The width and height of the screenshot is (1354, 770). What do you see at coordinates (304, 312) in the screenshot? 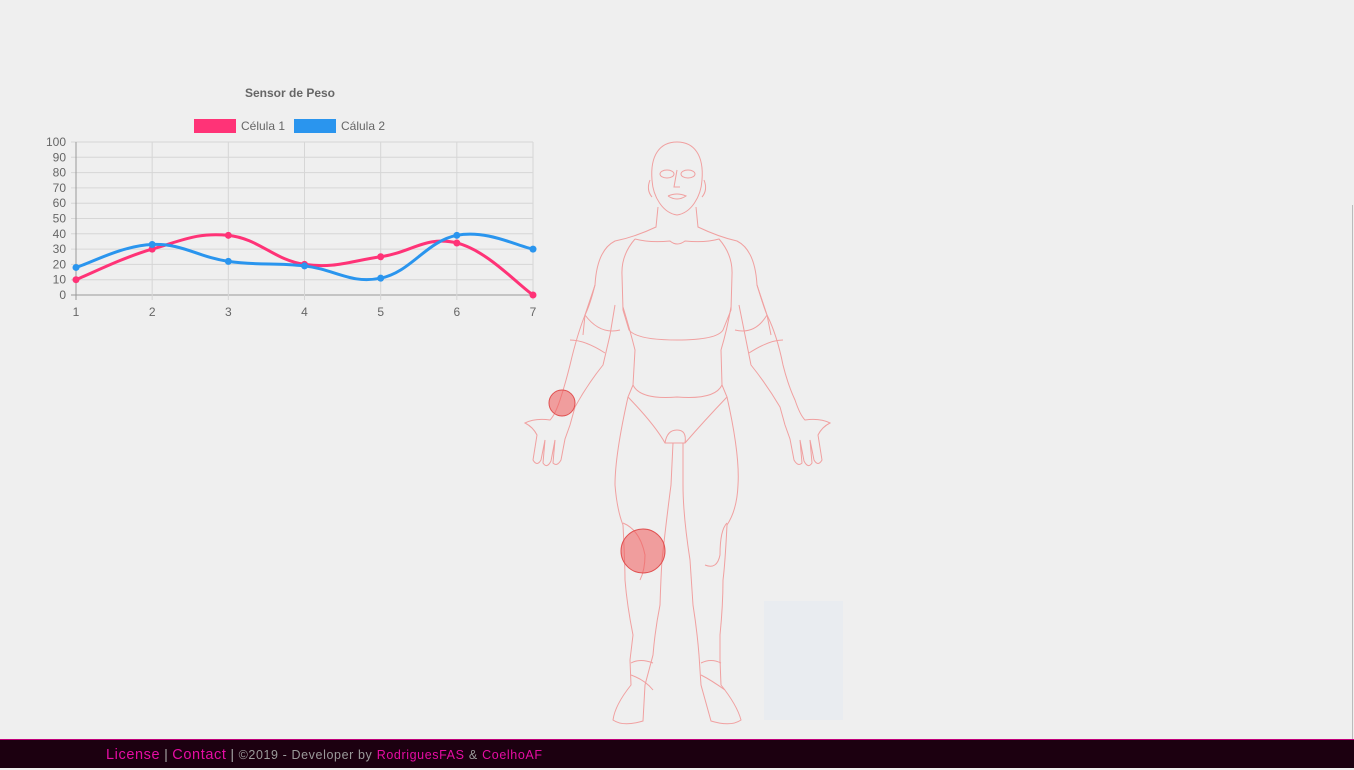
I see `x-tick-label: 4` at bounding box center [304, 312].